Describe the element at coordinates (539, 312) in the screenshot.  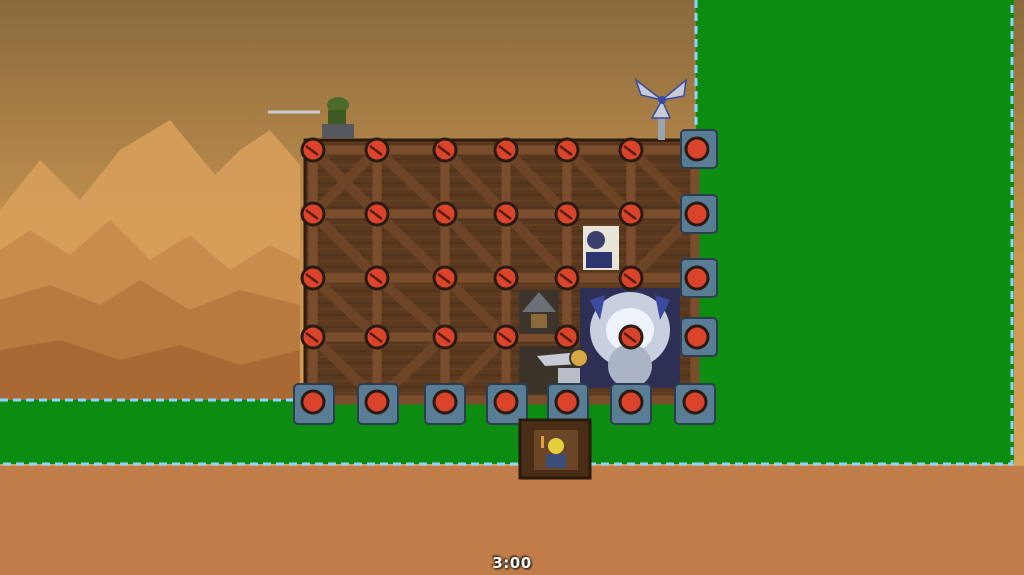
I see `metal-mine-icon` at that location.